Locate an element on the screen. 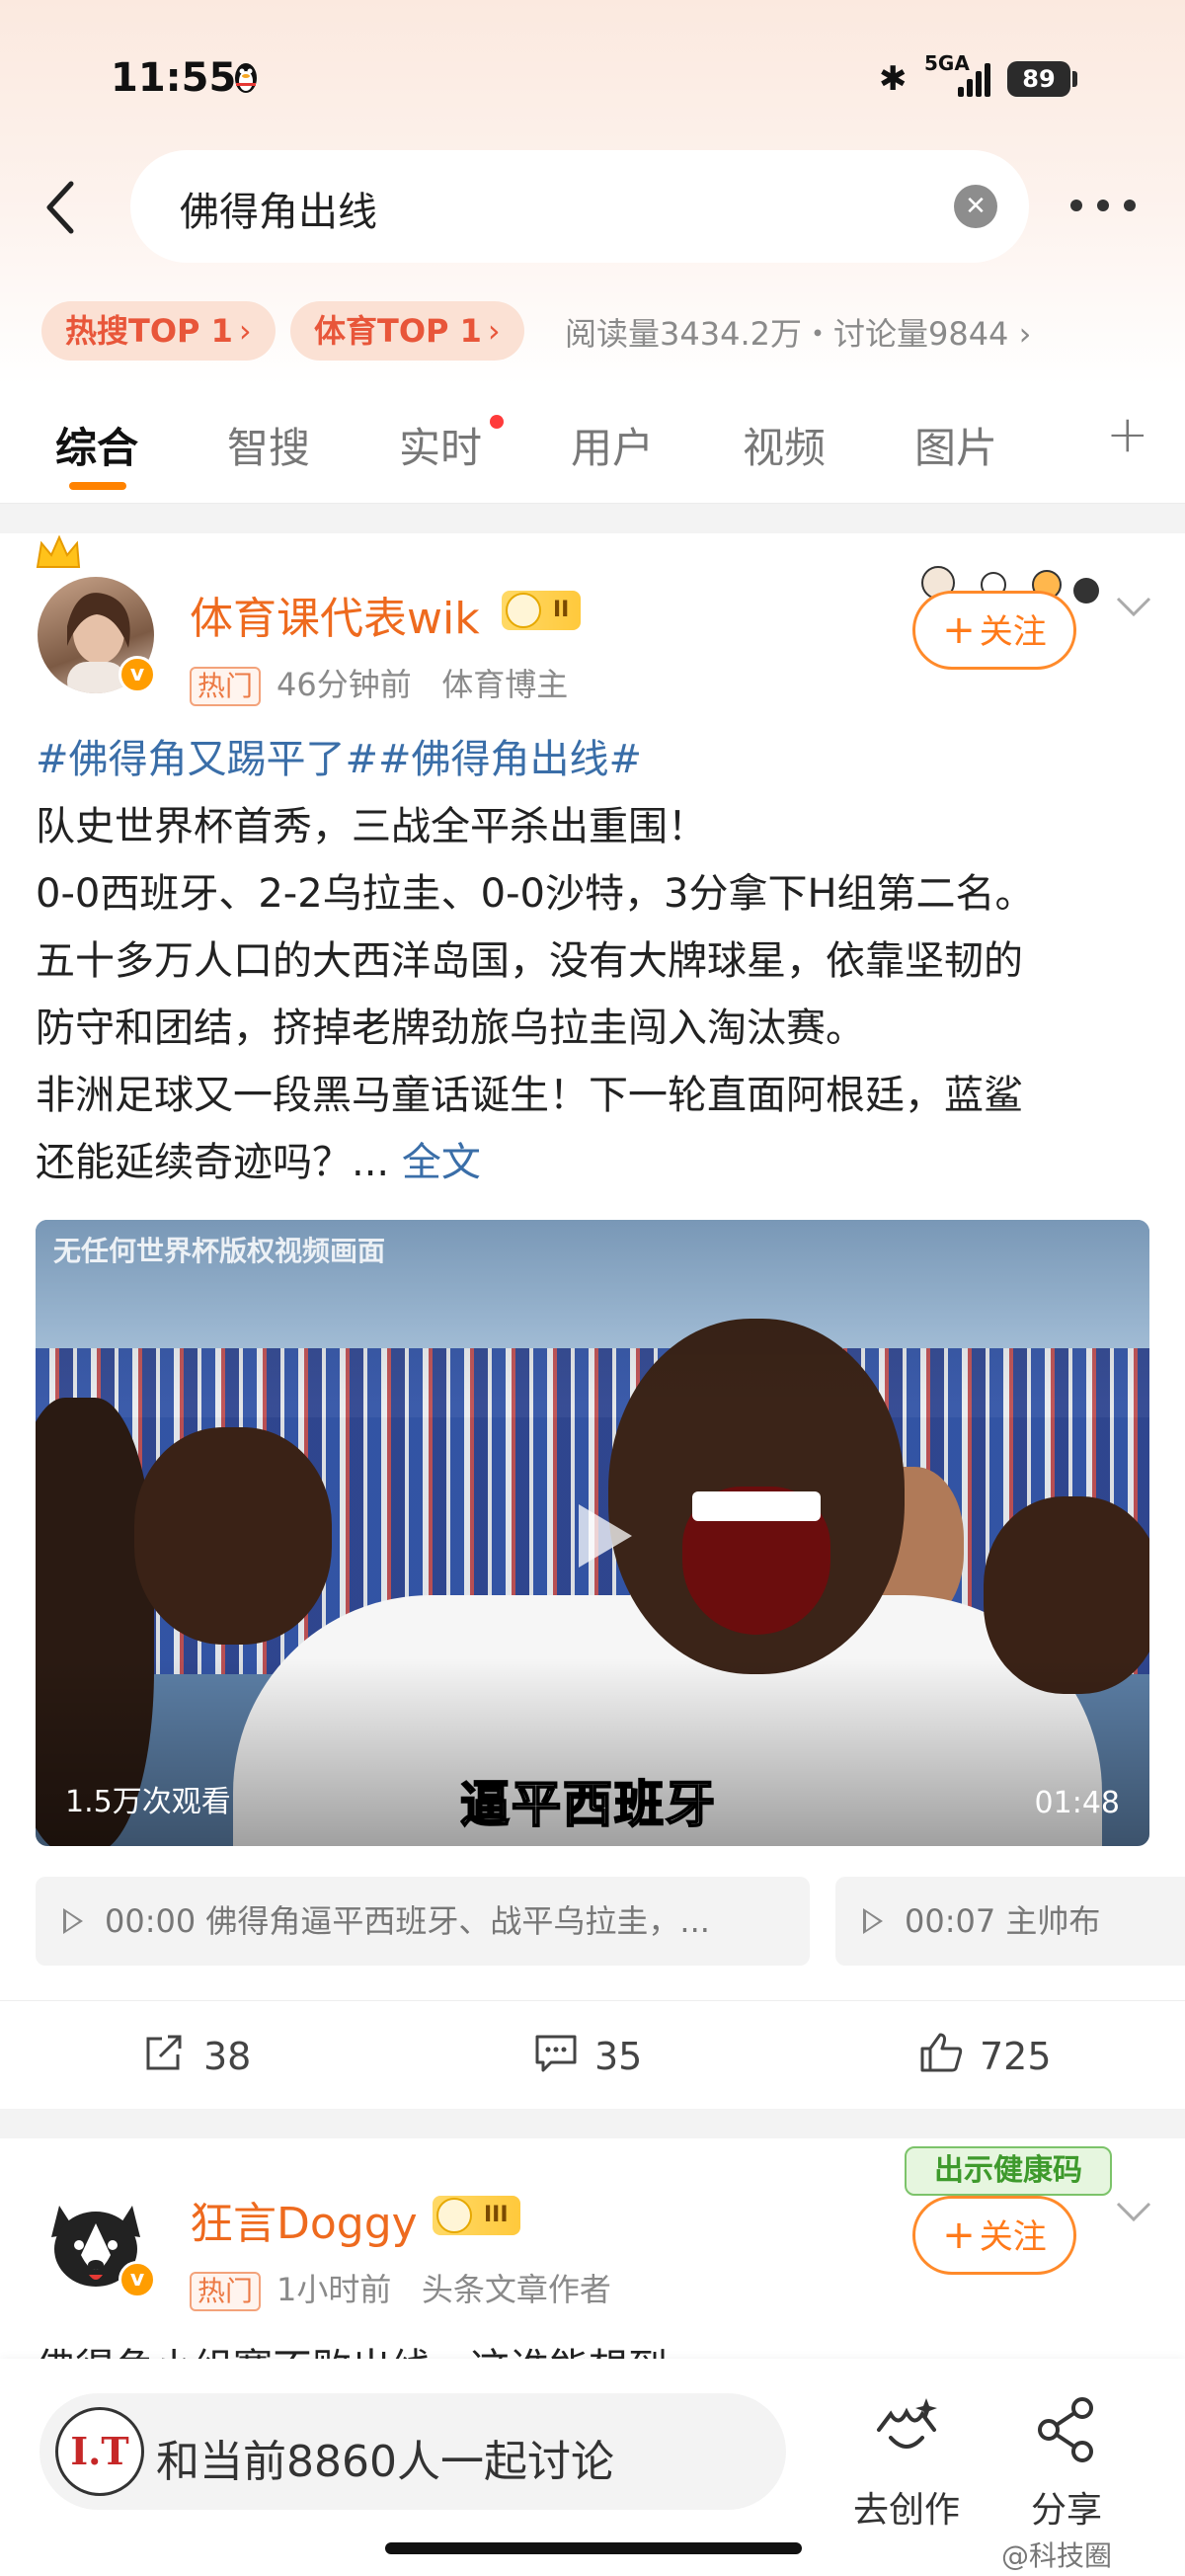 Image resolution: width=1185 pixels, height=2576 pixels. search-input: 佛得角出线 ✕ is located at coordinates (580, 206).